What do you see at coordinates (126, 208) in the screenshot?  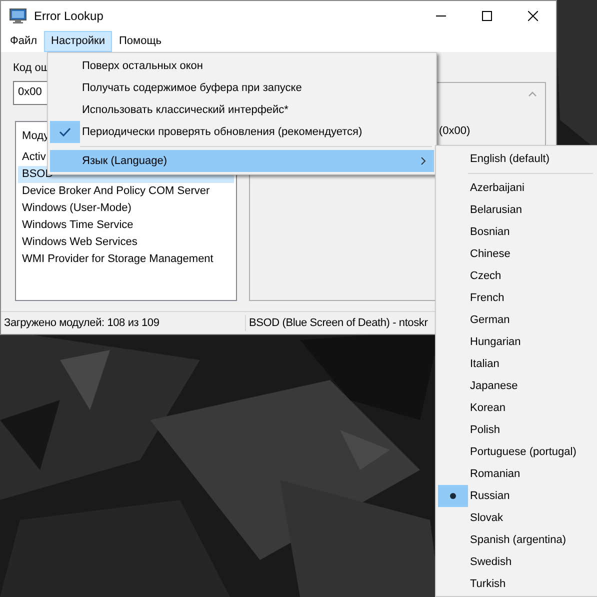 I see `list-item: Windows (User-Mode)` at bounding box center [126, 208].